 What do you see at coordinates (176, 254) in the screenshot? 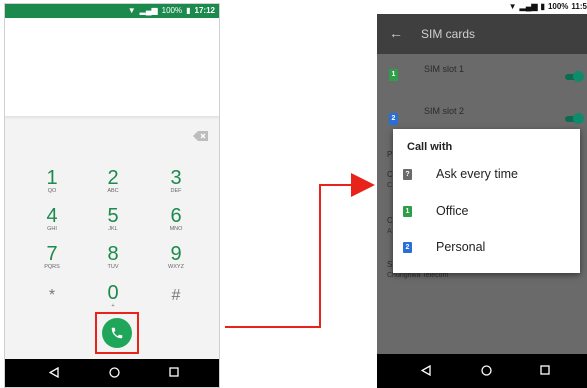
I see `key-digit: 9` at bounding box center [176, 254].